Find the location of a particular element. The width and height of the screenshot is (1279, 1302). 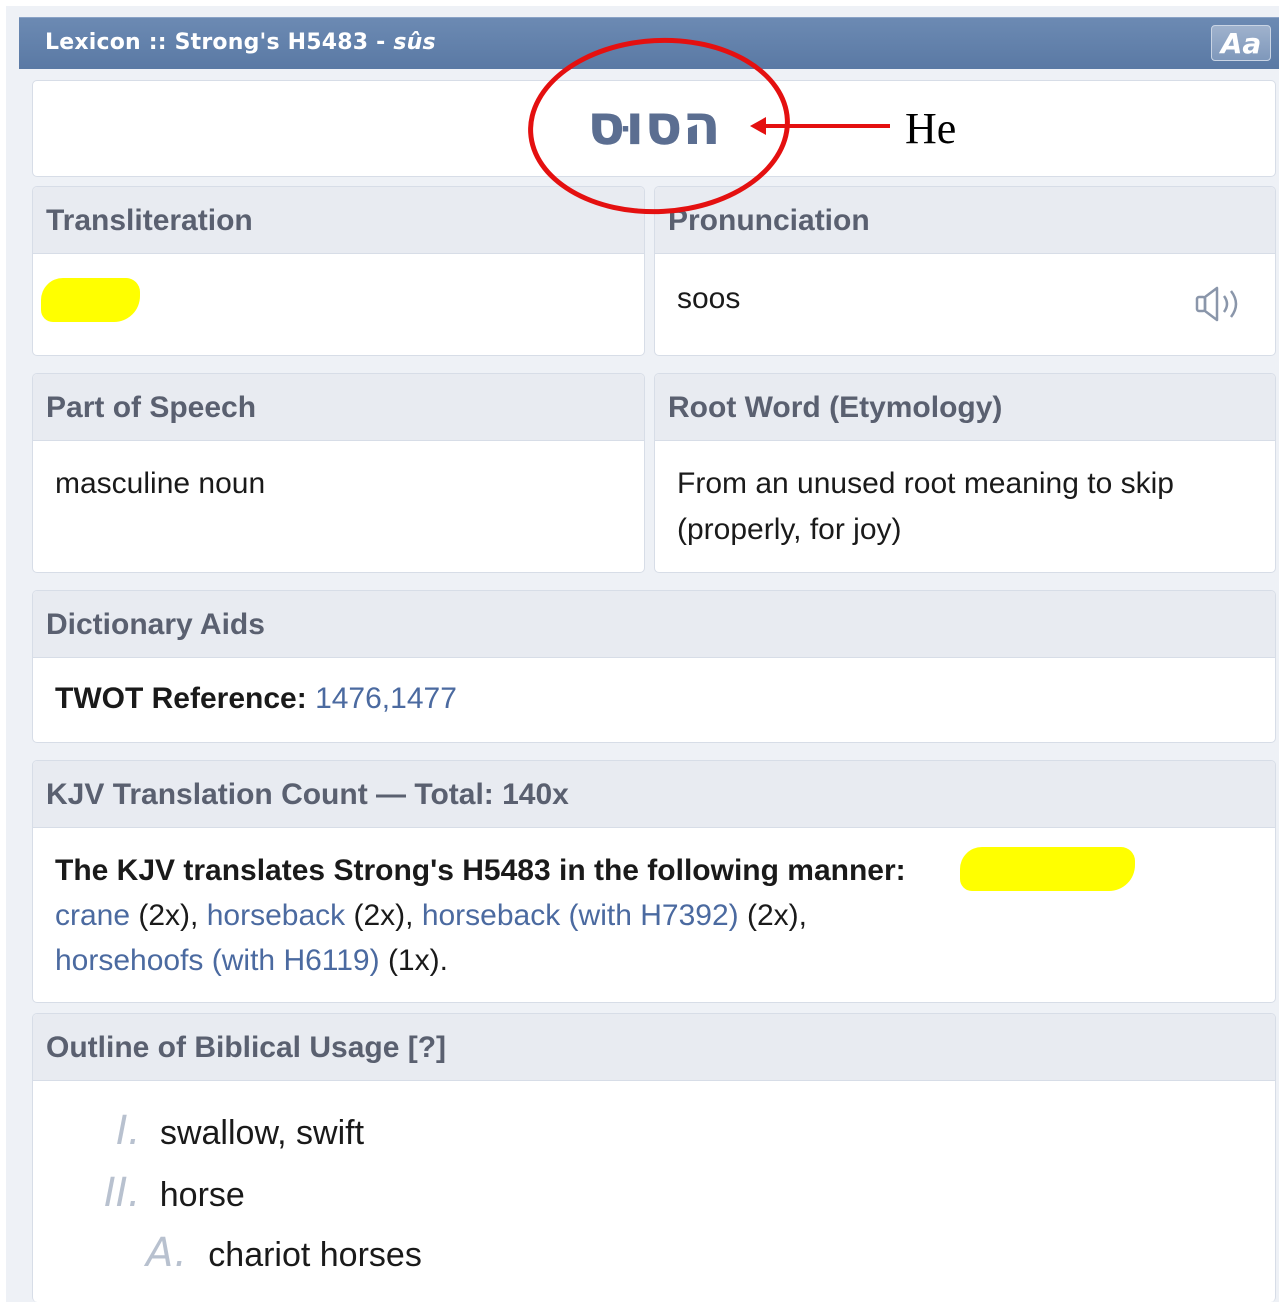

font-size-button: Aa is located at coordinates (1241, 43).